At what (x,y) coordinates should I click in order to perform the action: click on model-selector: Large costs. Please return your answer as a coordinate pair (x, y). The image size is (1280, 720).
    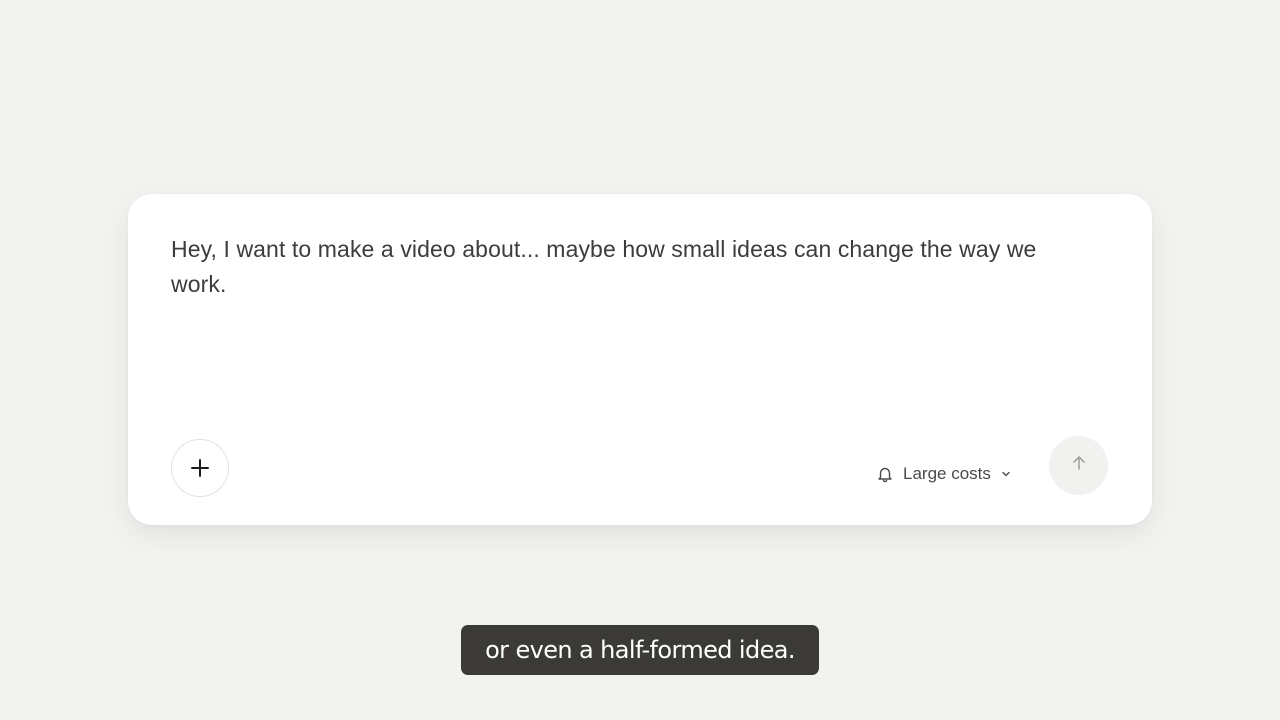
    Looking at the image, I should click on (944, 474).